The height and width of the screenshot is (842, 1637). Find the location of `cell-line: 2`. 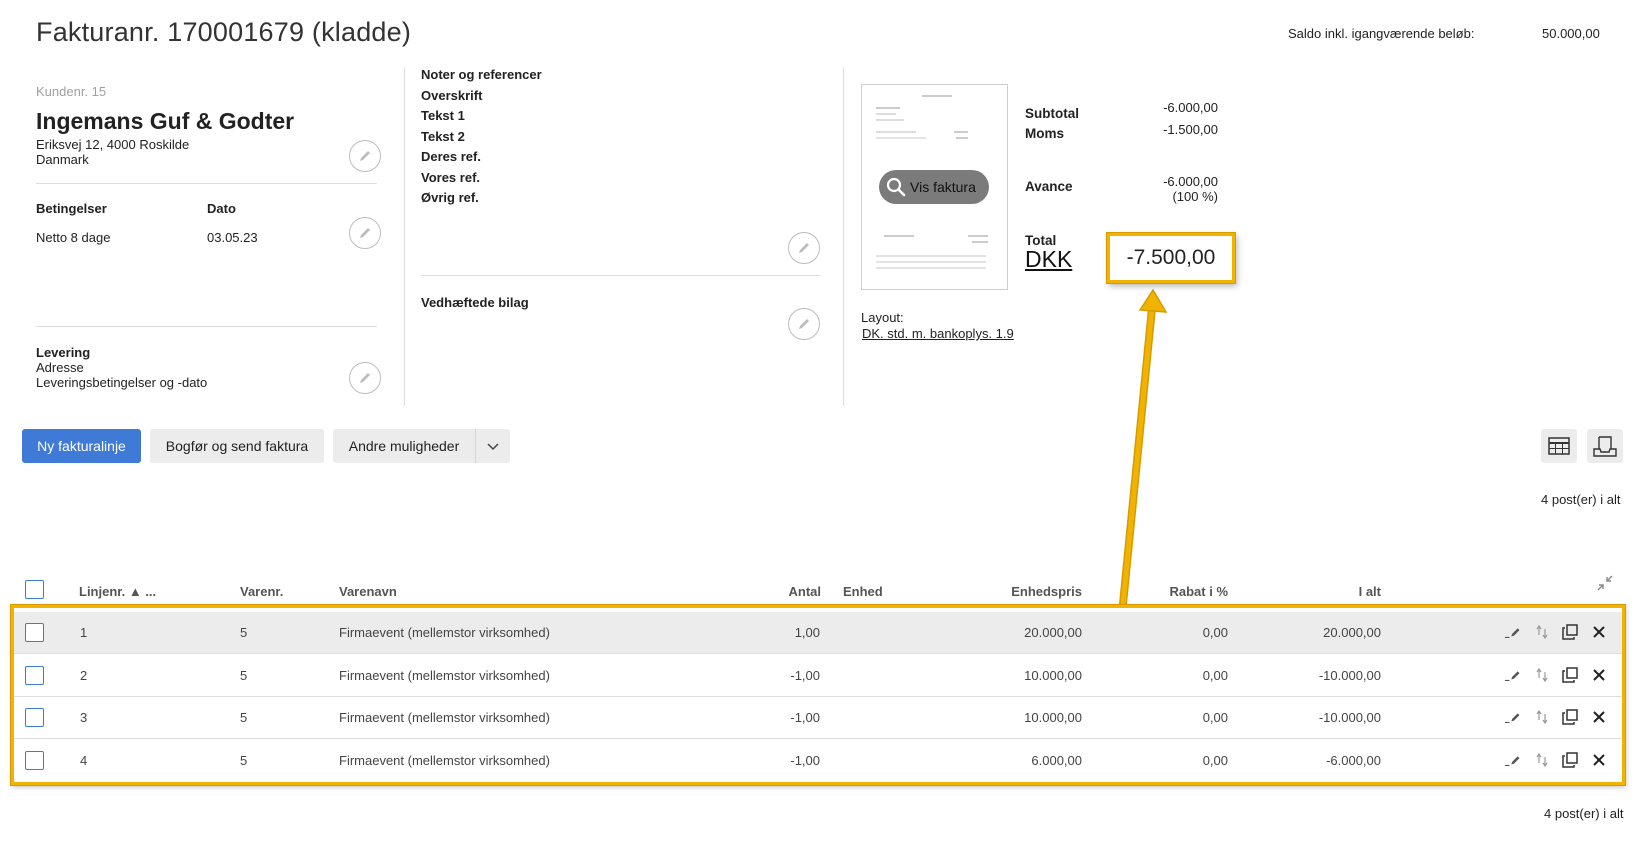

cell-line: 2 is located at coordinates (84, 675).